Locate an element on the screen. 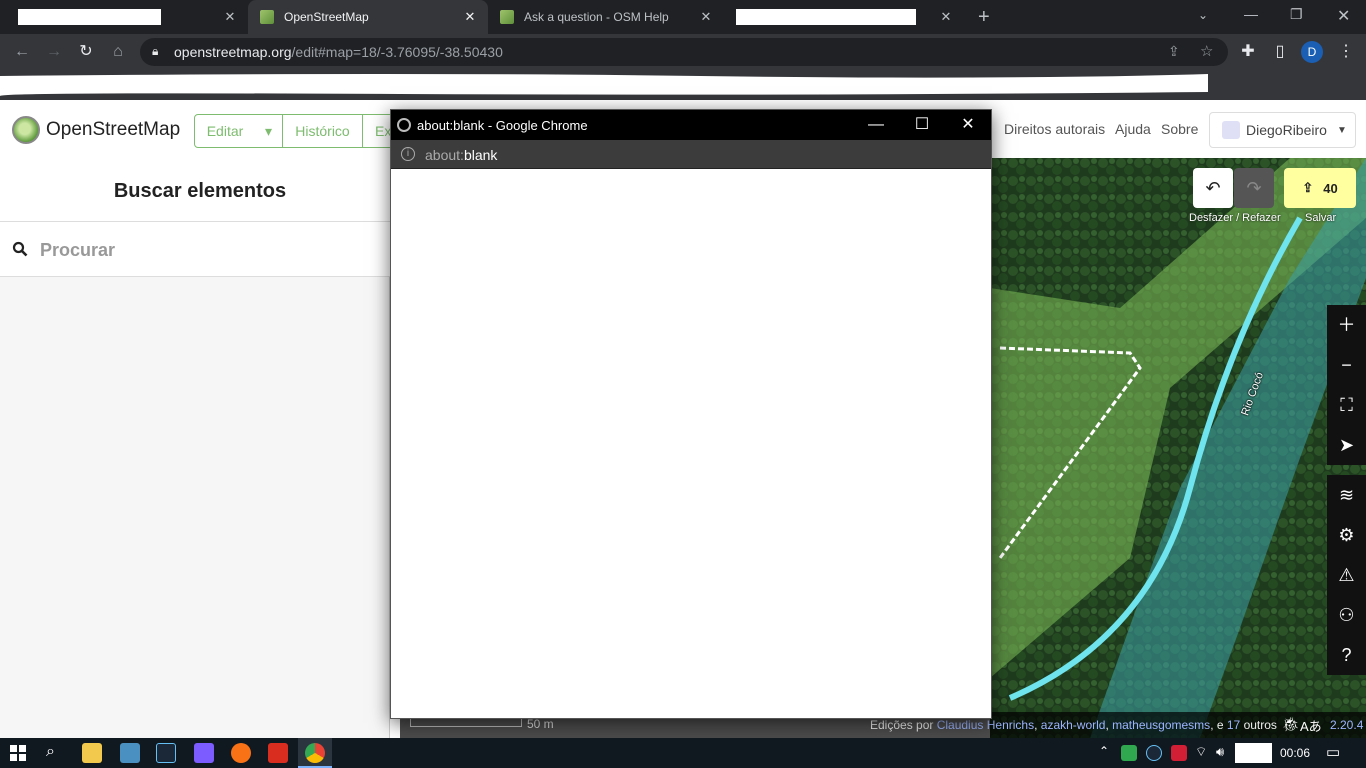 The width and height of the screenshot is (1366, 768). user-link: azakh-world is located at coordinates (1073, 725).